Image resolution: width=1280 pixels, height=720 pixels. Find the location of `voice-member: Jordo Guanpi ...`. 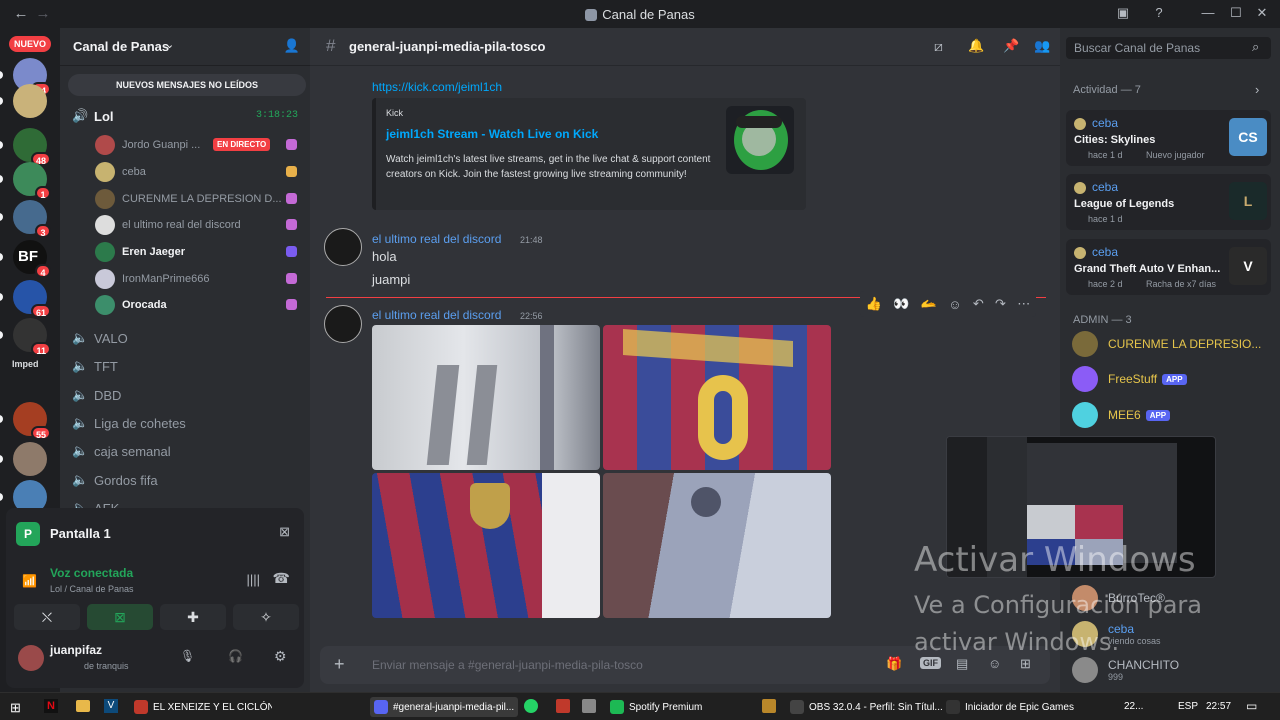

voice-member: Jordo Guanpi ... is located at coordinates (147, 145).